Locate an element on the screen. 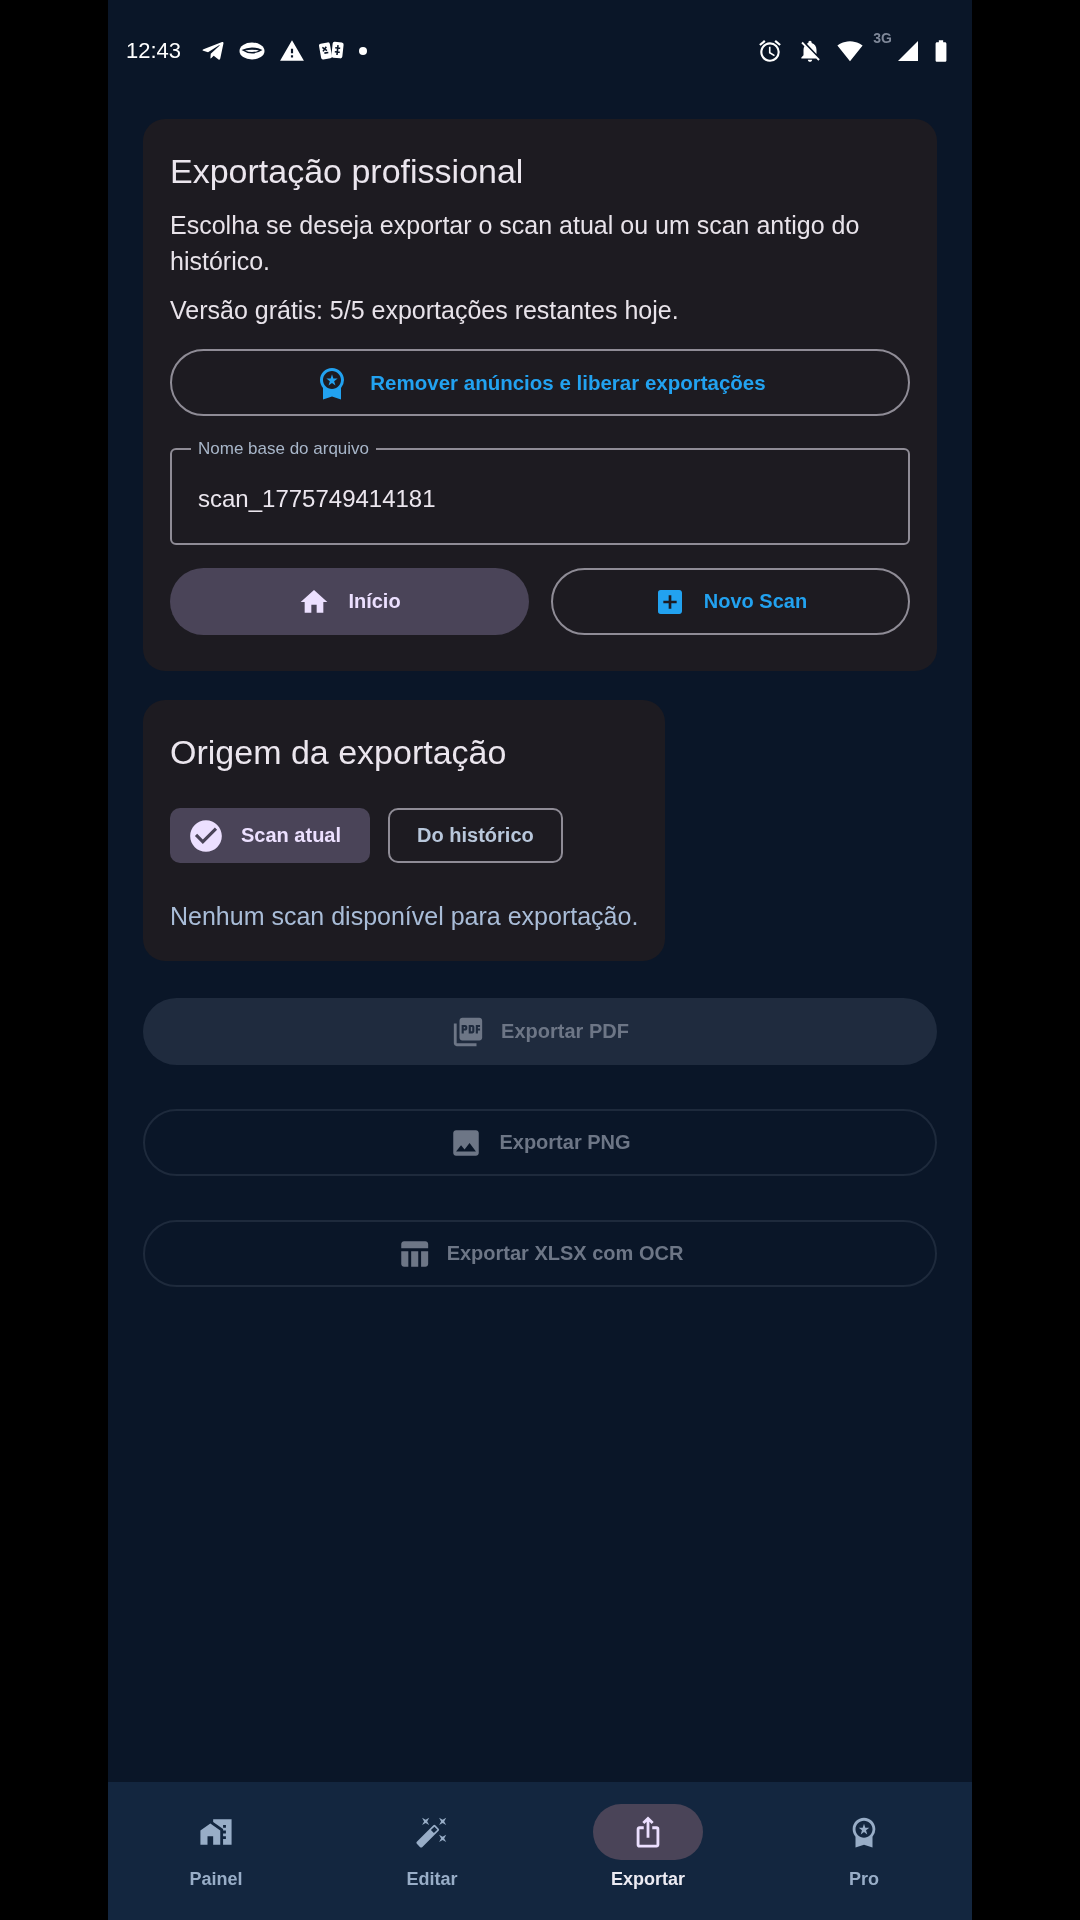 The height and width of the screenshot is (1920, 1080). nav-tab: Pro is located at coordinates (864, 1847).